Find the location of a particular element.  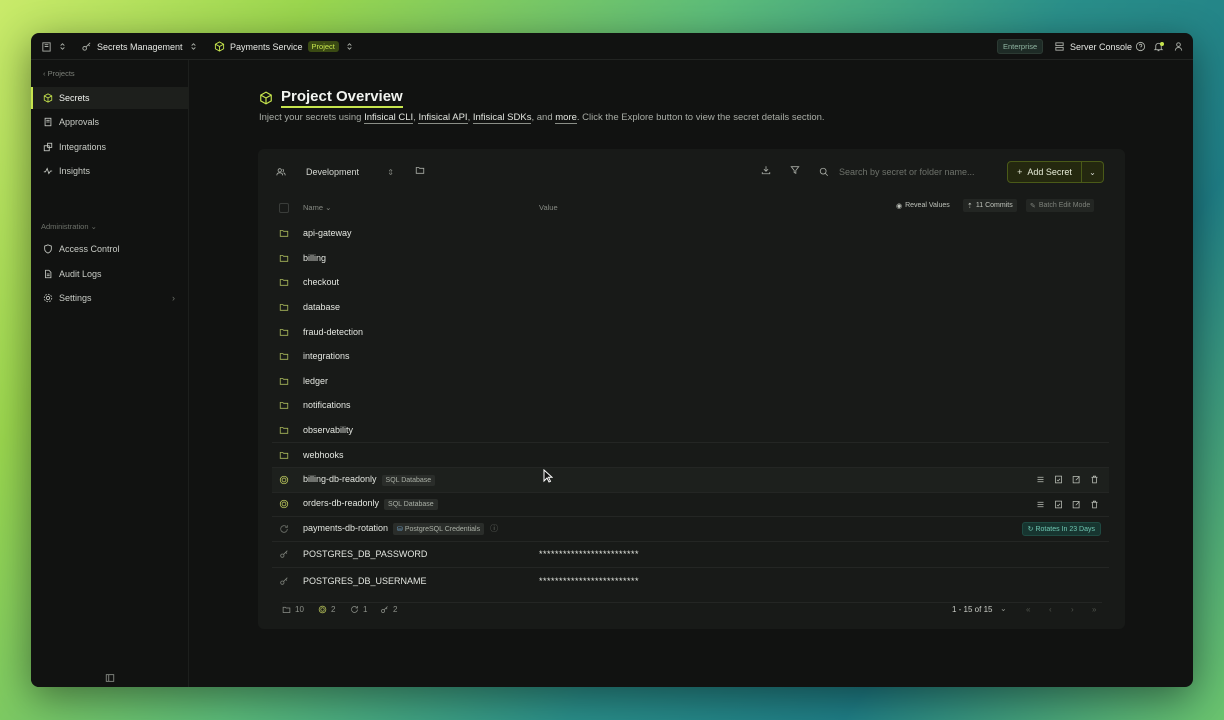

info-icon: ⓘ is located at coordinates (494, 528).